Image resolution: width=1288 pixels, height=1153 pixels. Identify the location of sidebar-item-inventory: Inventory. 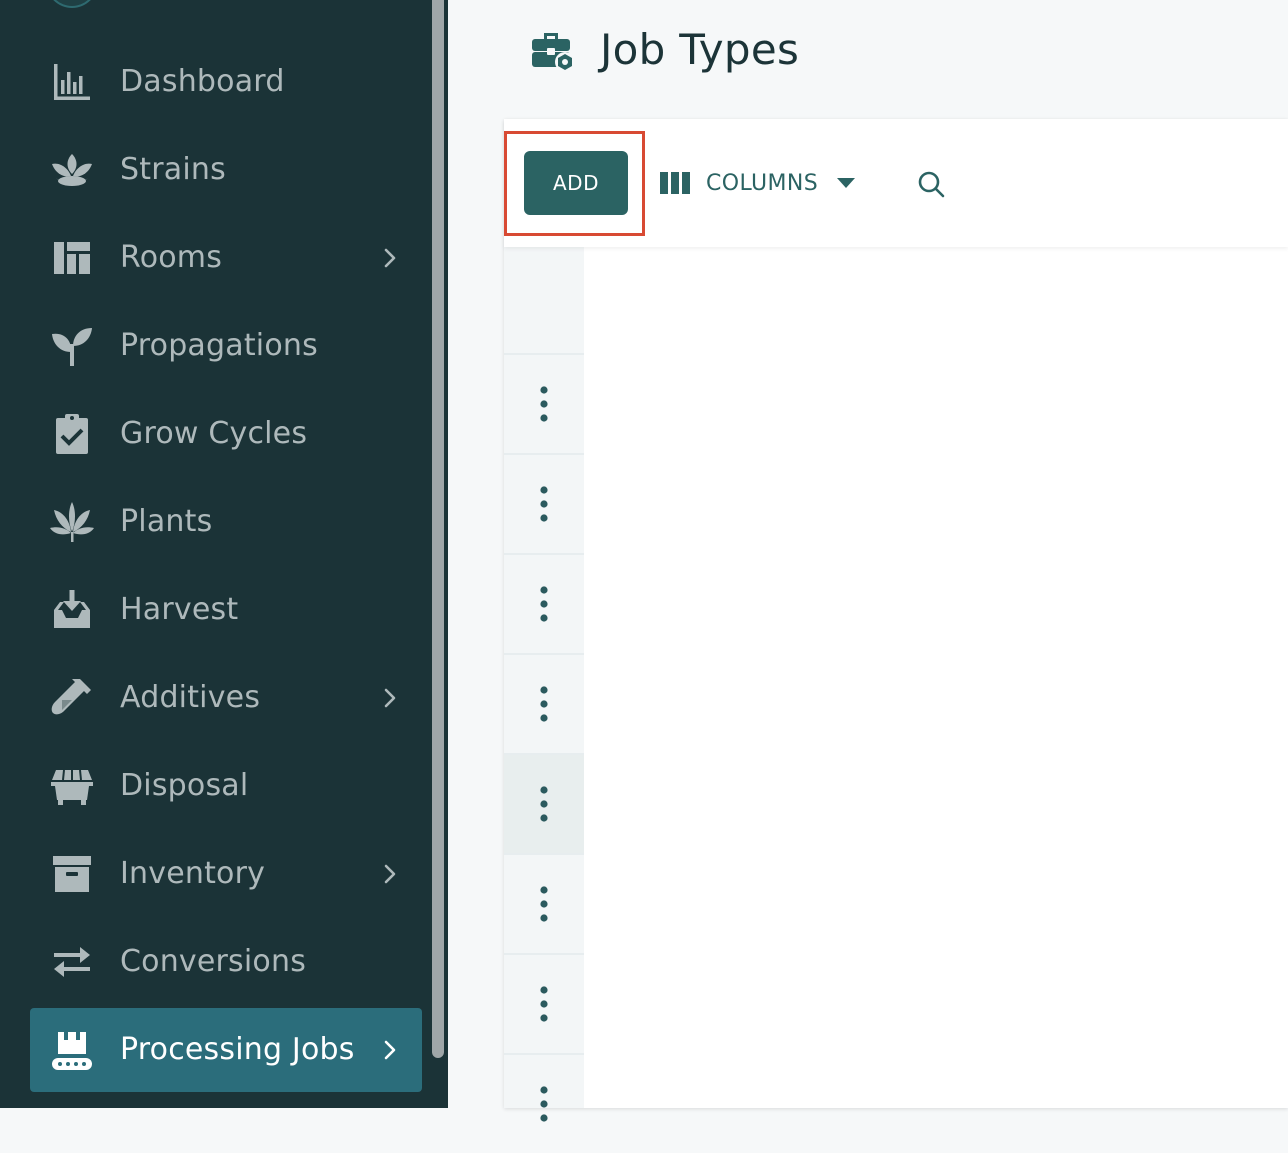
(226, 874).